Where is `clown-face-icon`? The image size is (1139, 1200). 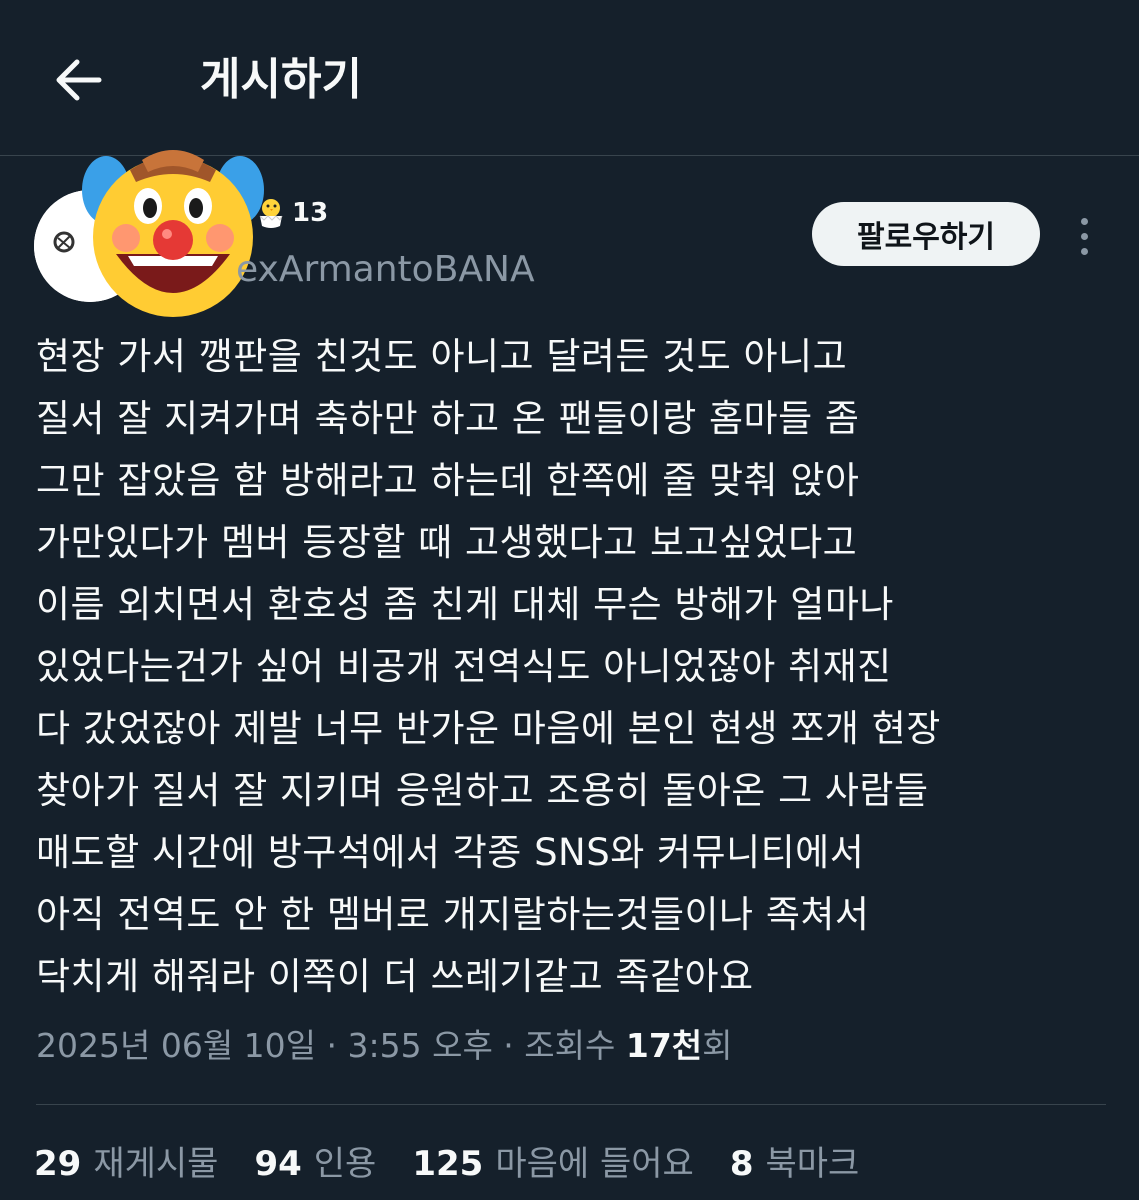 clown-face-icon is located at coordinates (173, 233).